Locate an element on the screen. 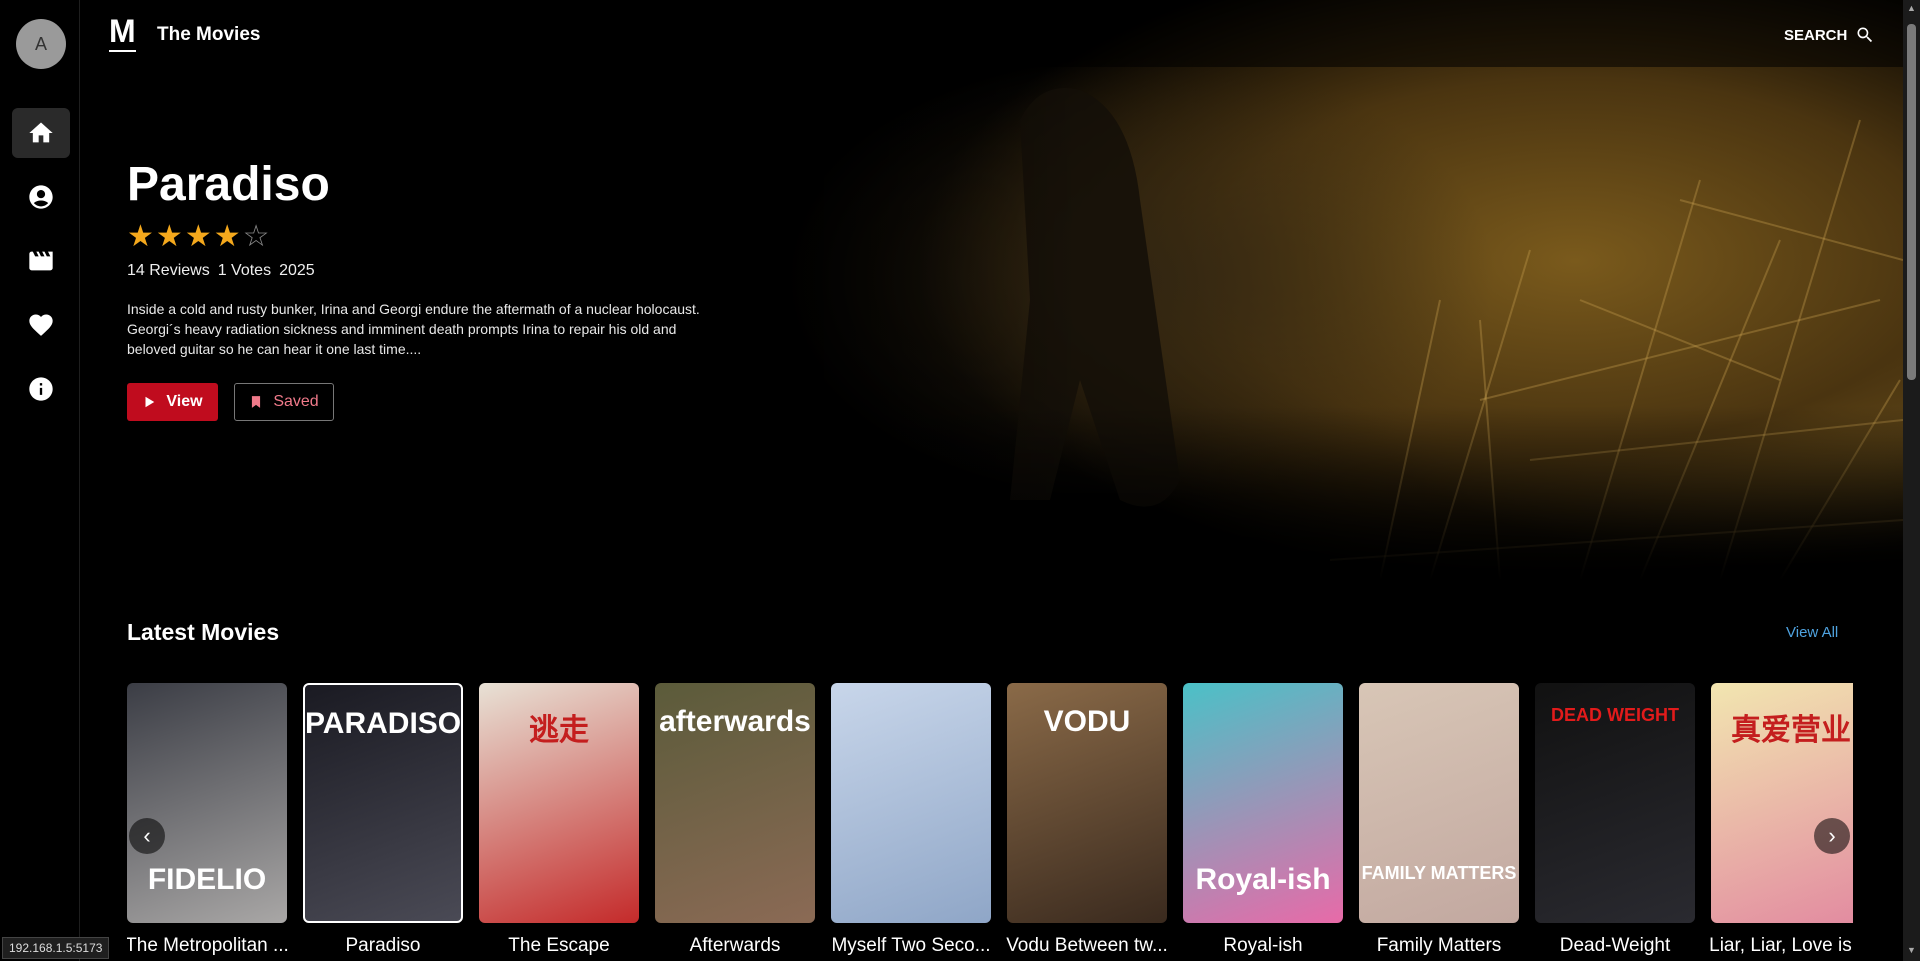 The width and height of the screenshot is (1920, 961). poster-text: FAMILY MATTERS is located at coordinates (1439, 873).